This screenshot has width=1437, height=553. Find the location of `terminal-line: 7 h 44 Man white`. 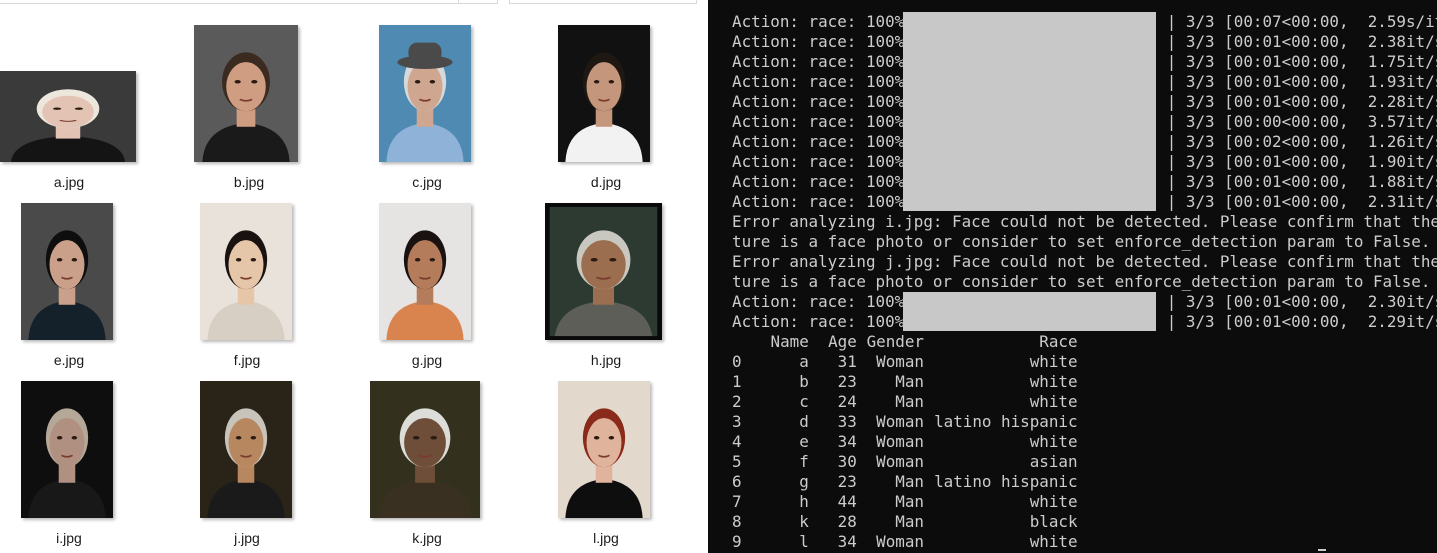

terminal-line: 7 h 44 Man white is located at coordinates (905, 502).